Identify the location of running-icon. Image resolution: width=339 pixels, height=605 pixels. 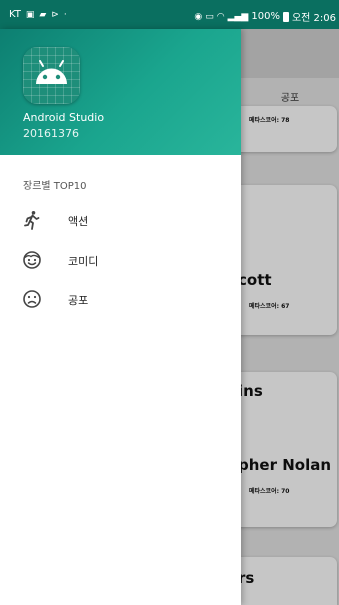
(32, 220).